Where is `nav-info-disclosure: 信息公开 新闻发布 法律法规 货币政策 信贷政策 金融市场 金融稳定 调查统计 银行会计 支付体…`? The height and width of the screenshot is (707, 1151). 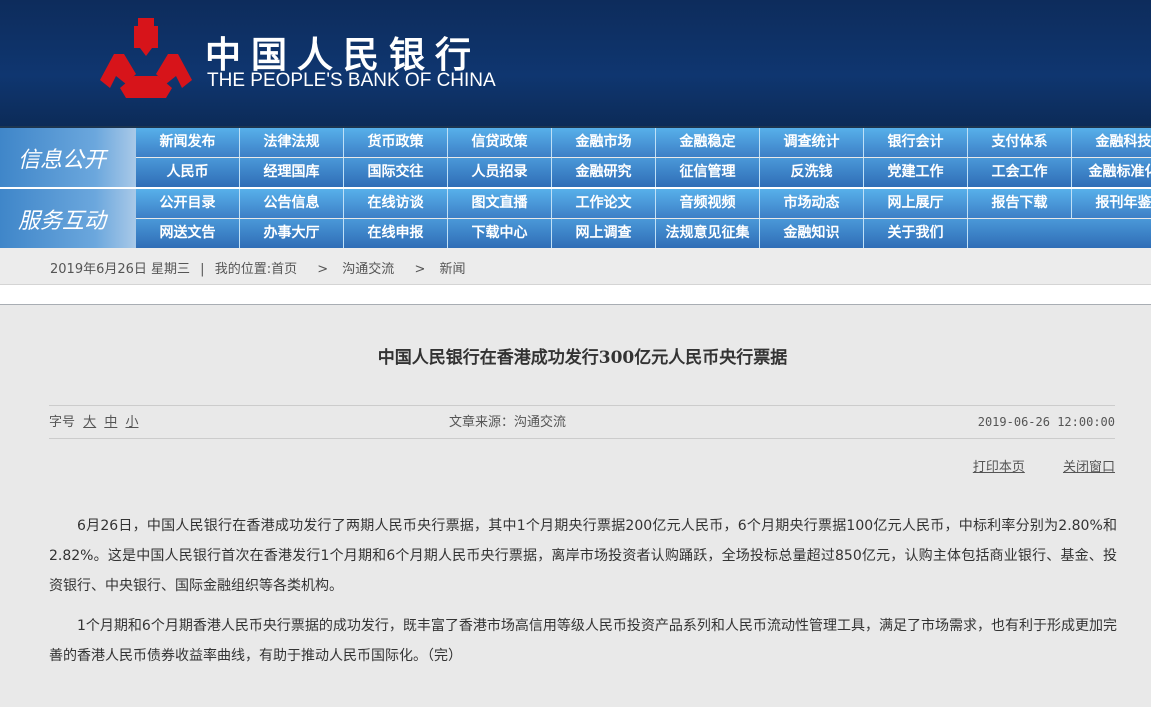 nav-info-disclosure: 信息公开 新闻发布 法律法规 货币政策 信贷政策 金融市场 金融稳定 调查统计 银行会计 支付体… is located at coordinates (575, 157).